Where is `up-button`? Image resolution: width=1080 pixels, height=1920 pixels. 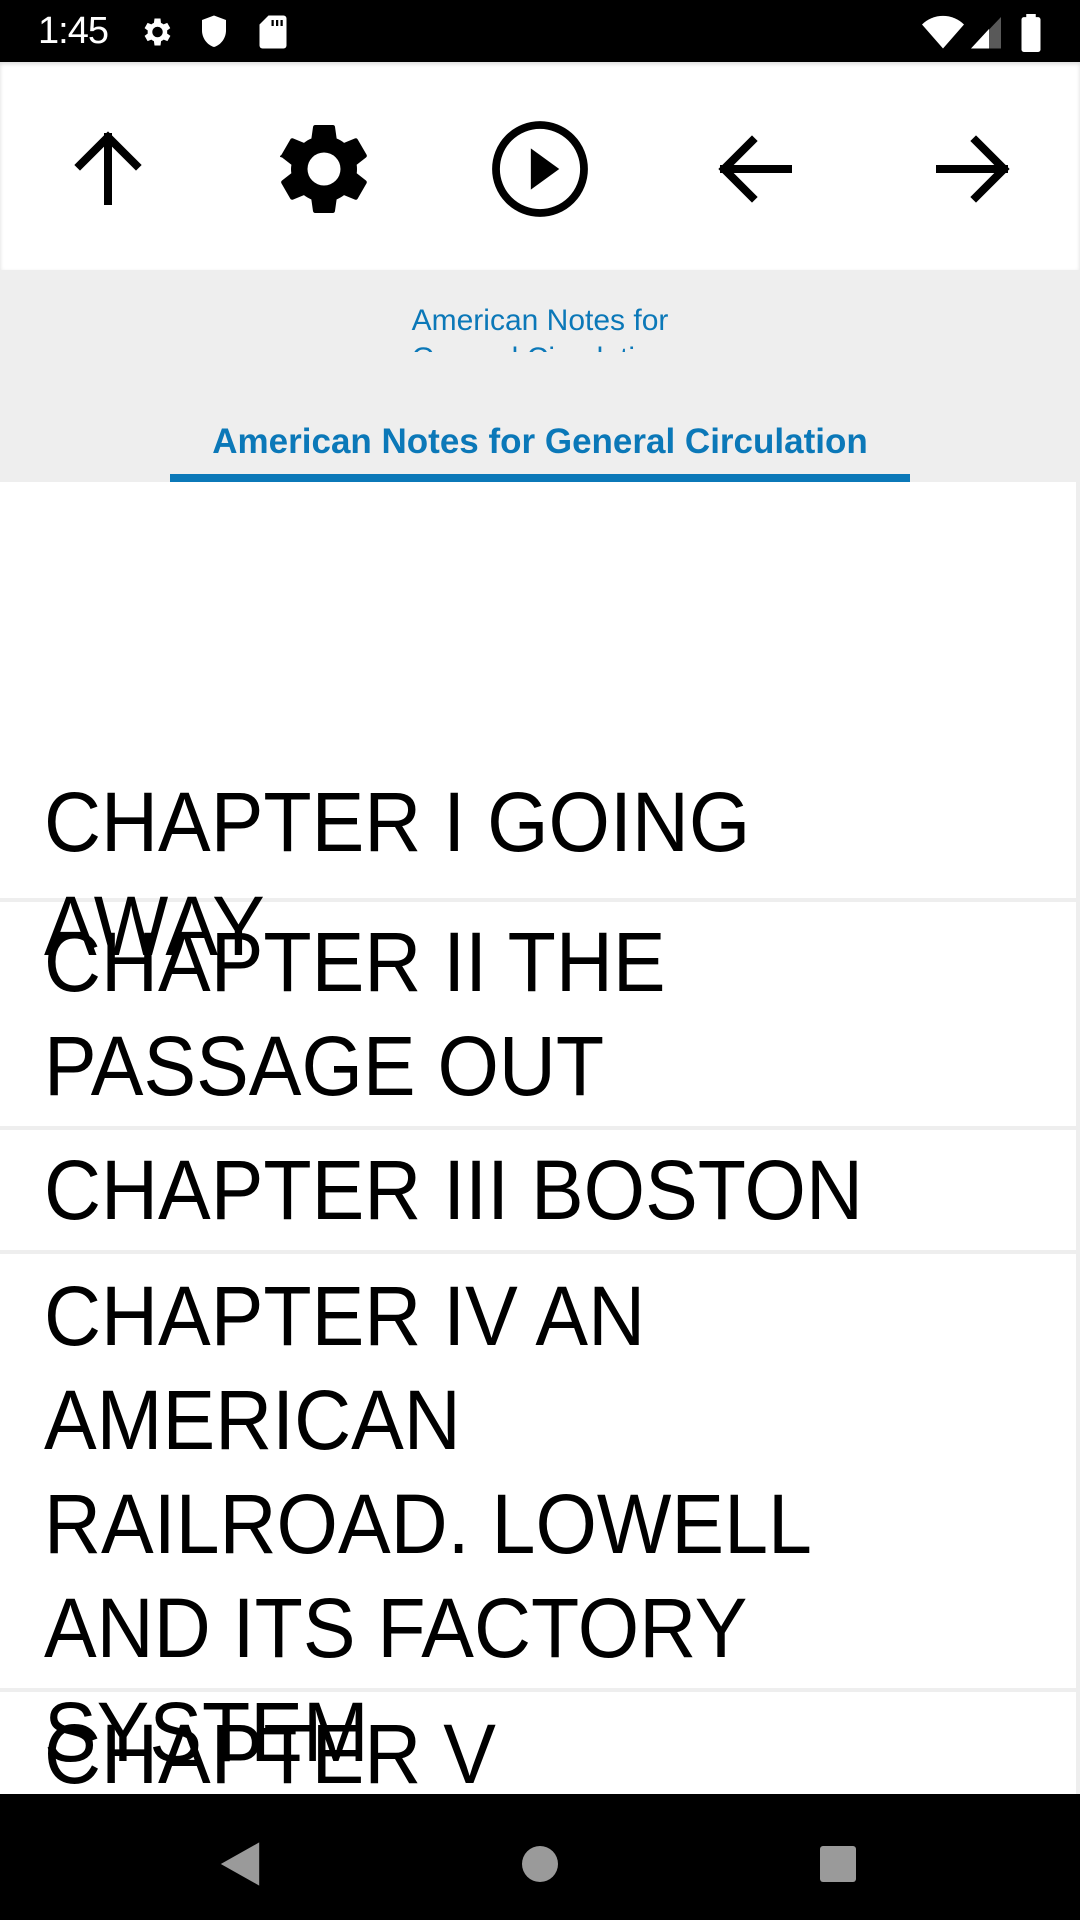 up-button is located at coordinates (108, 169).